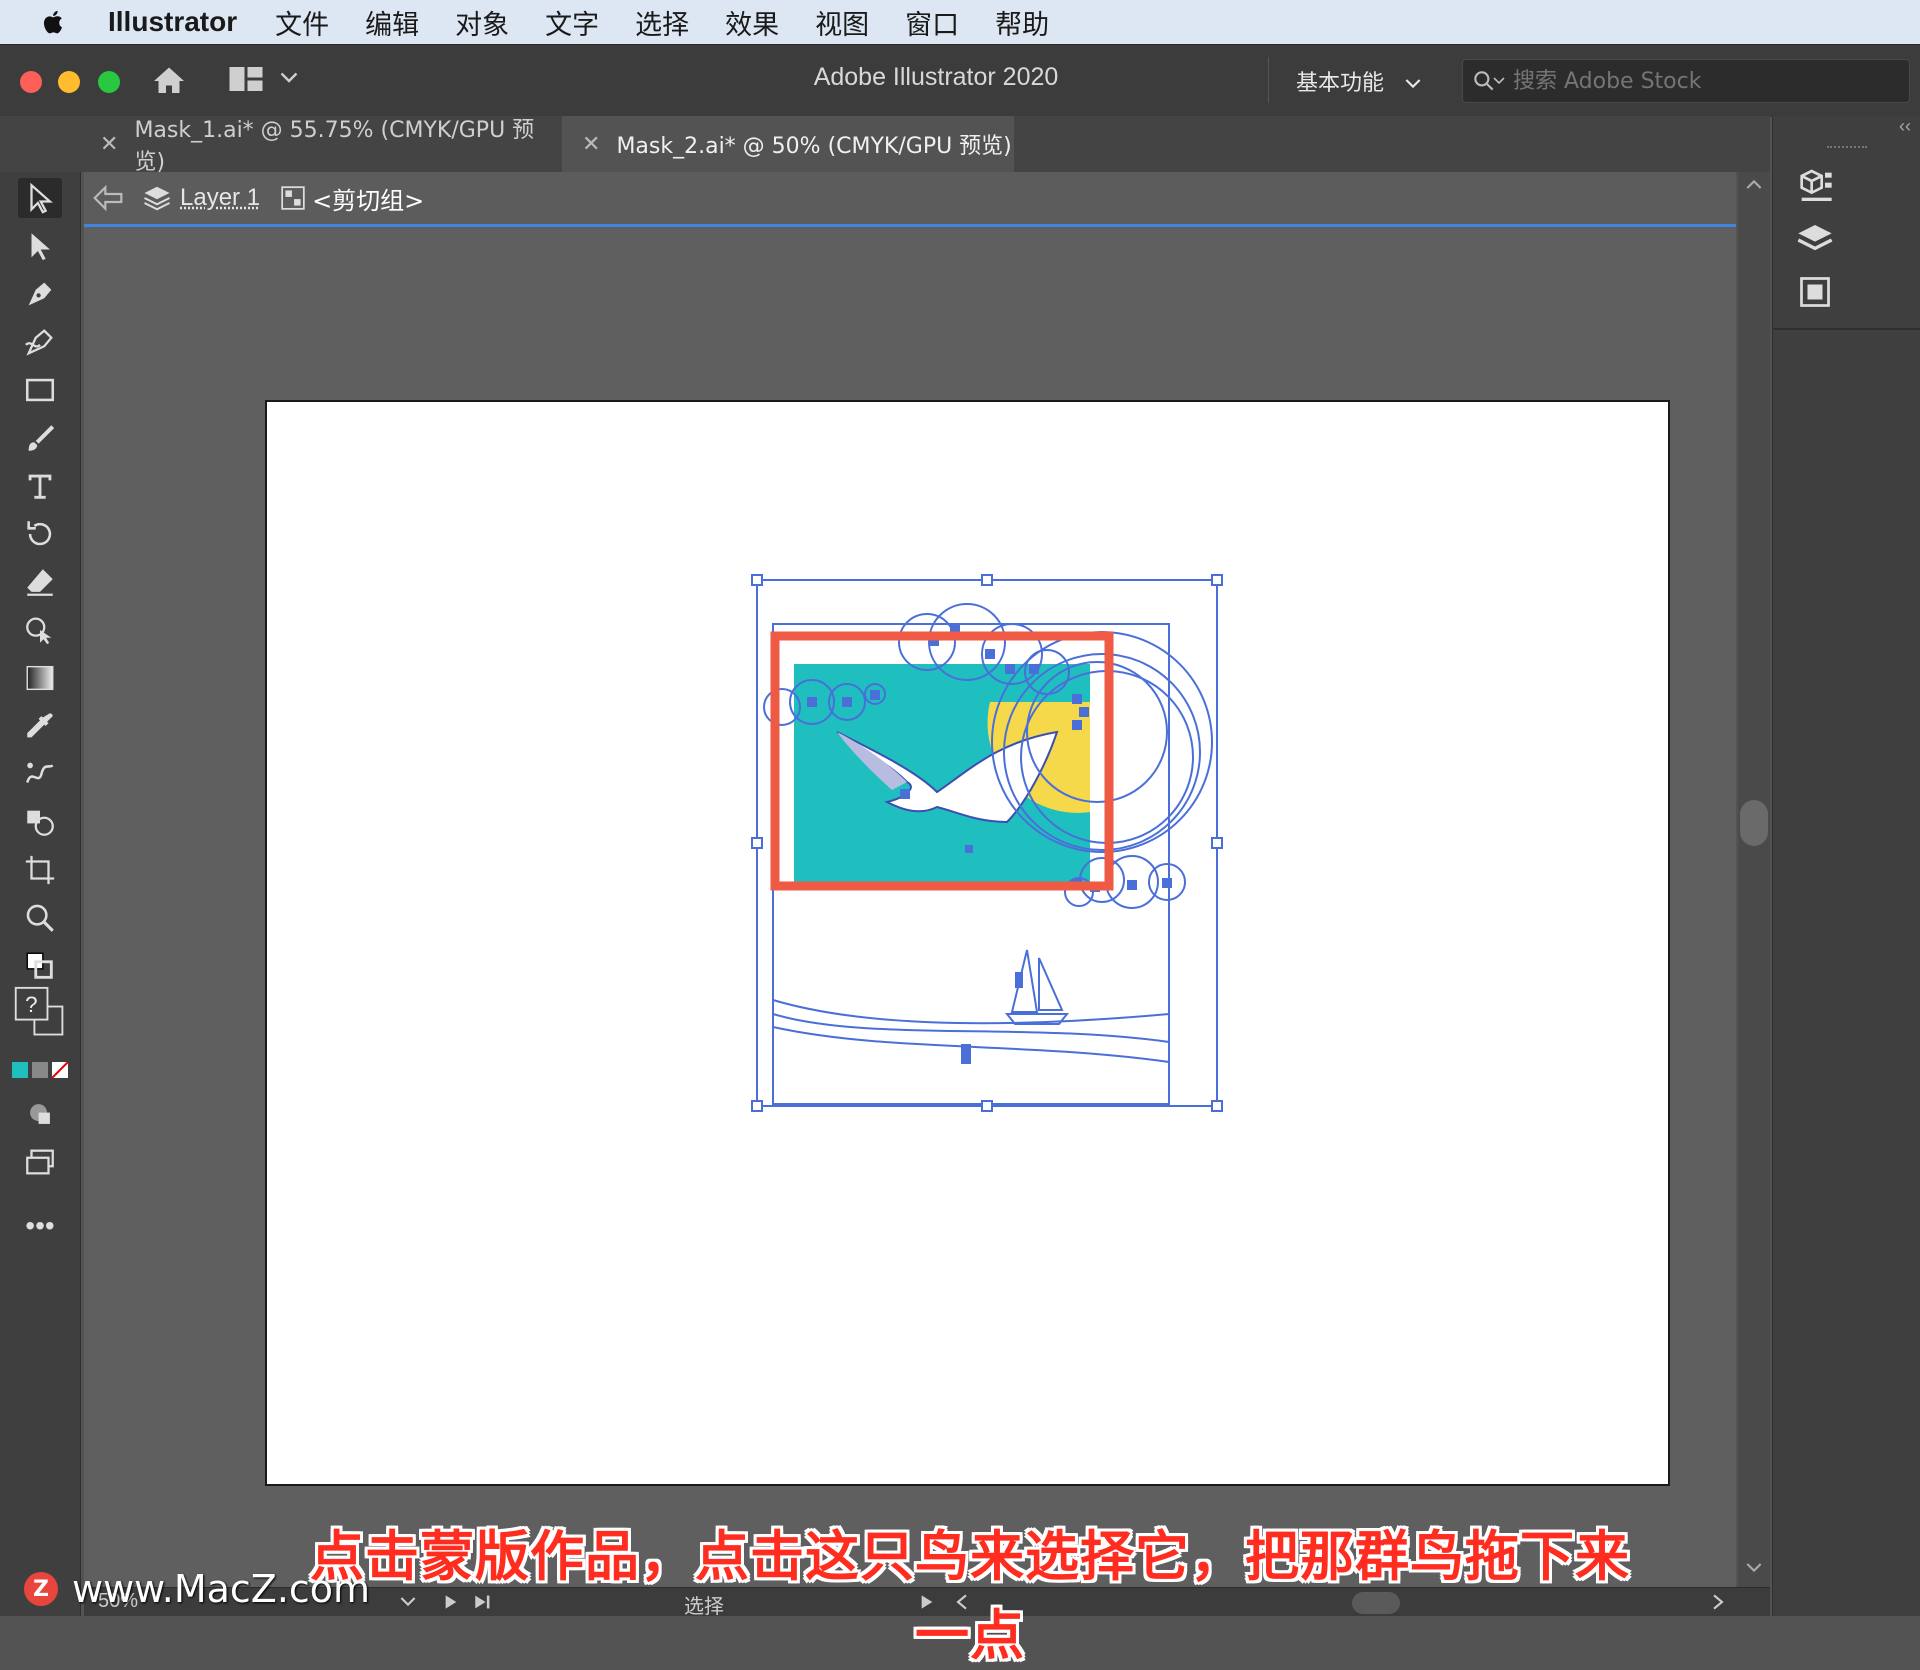 The image size is (1920, 1670). Describe the element at coordinates (41, 1589) in the screenshot. I see `macz-logo-icon: Z` at that location.